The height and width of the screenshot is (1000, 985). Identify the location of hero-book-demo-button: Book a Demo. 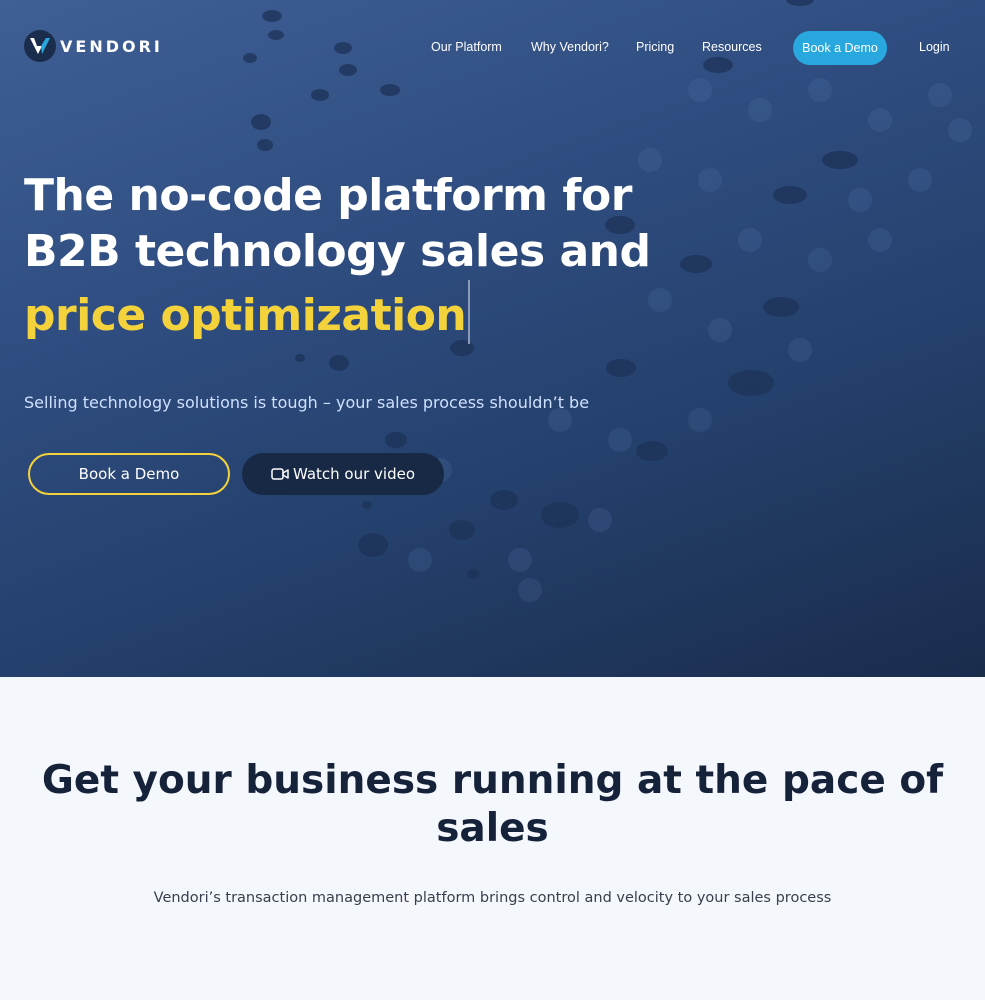
(129, 474).